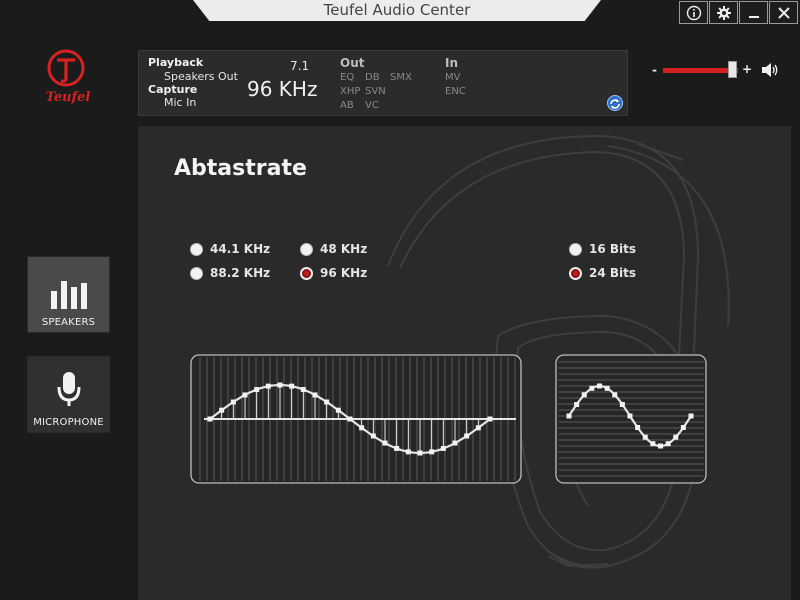 This screenshot has height=600, width=800. What do you see at coordinates (770, 70) in the screenshot?
I see `speaker-volume-icon` at bounding box center [770, 70].